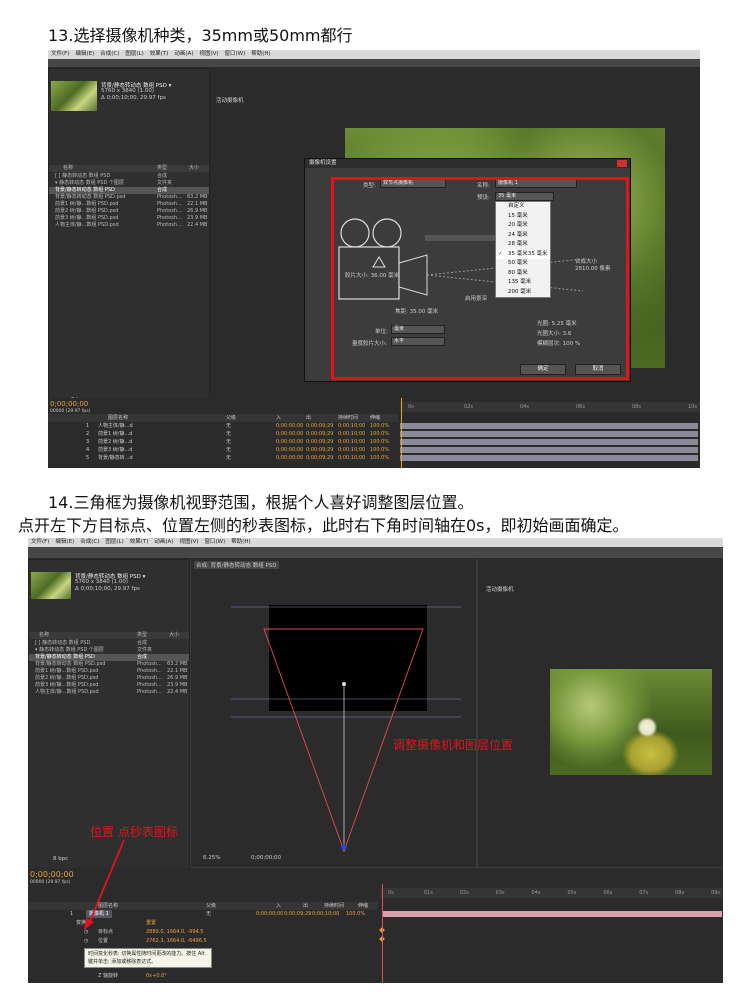 Image resolution: width=750 pixels, height=1000 pixels. Describe the element at coordinates (363, 906) in the screenshot. I see `col-stretch: 伸缩` at that location.